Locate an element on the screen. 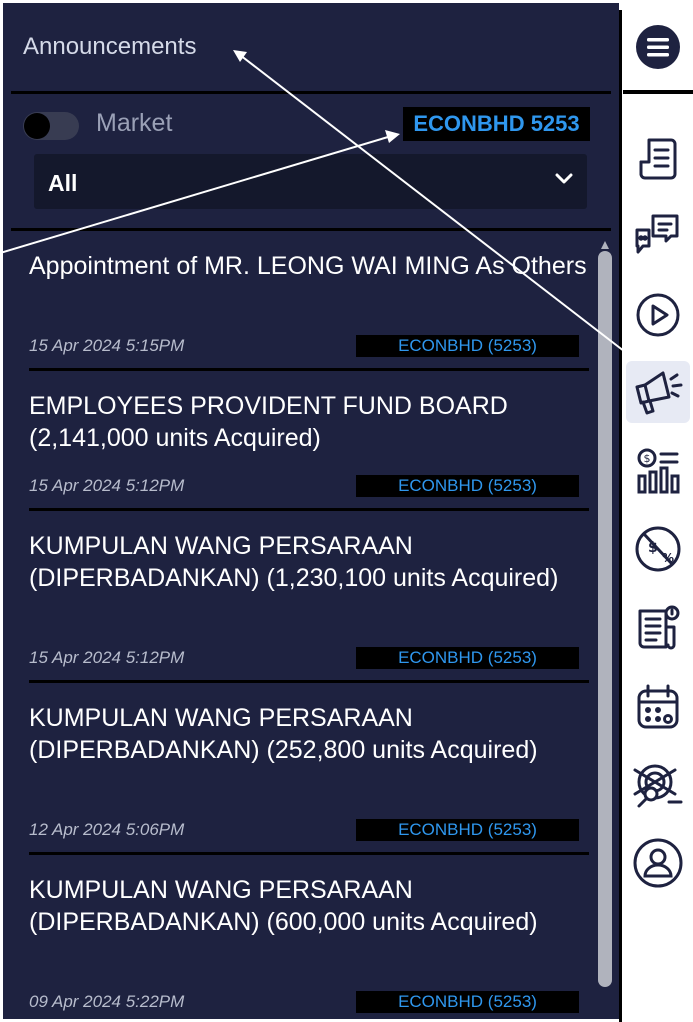 This screenshot has height=1022, width=693. play-icon is located at coordinates (658, 315).